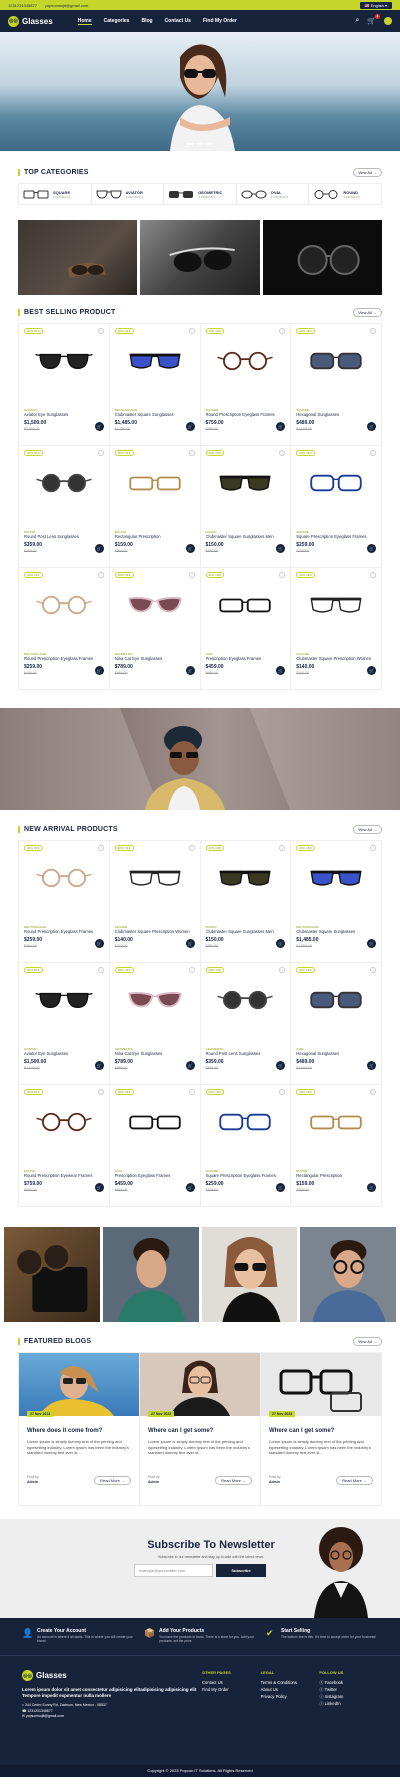 Image resolution: width=400 pixels, height=1784 pixels. What do you see at coordinates (64, 1175) in the screenshot?
I see `product-name: Round Prescription Eyewear Frames` at bounding box center [64, 1175].